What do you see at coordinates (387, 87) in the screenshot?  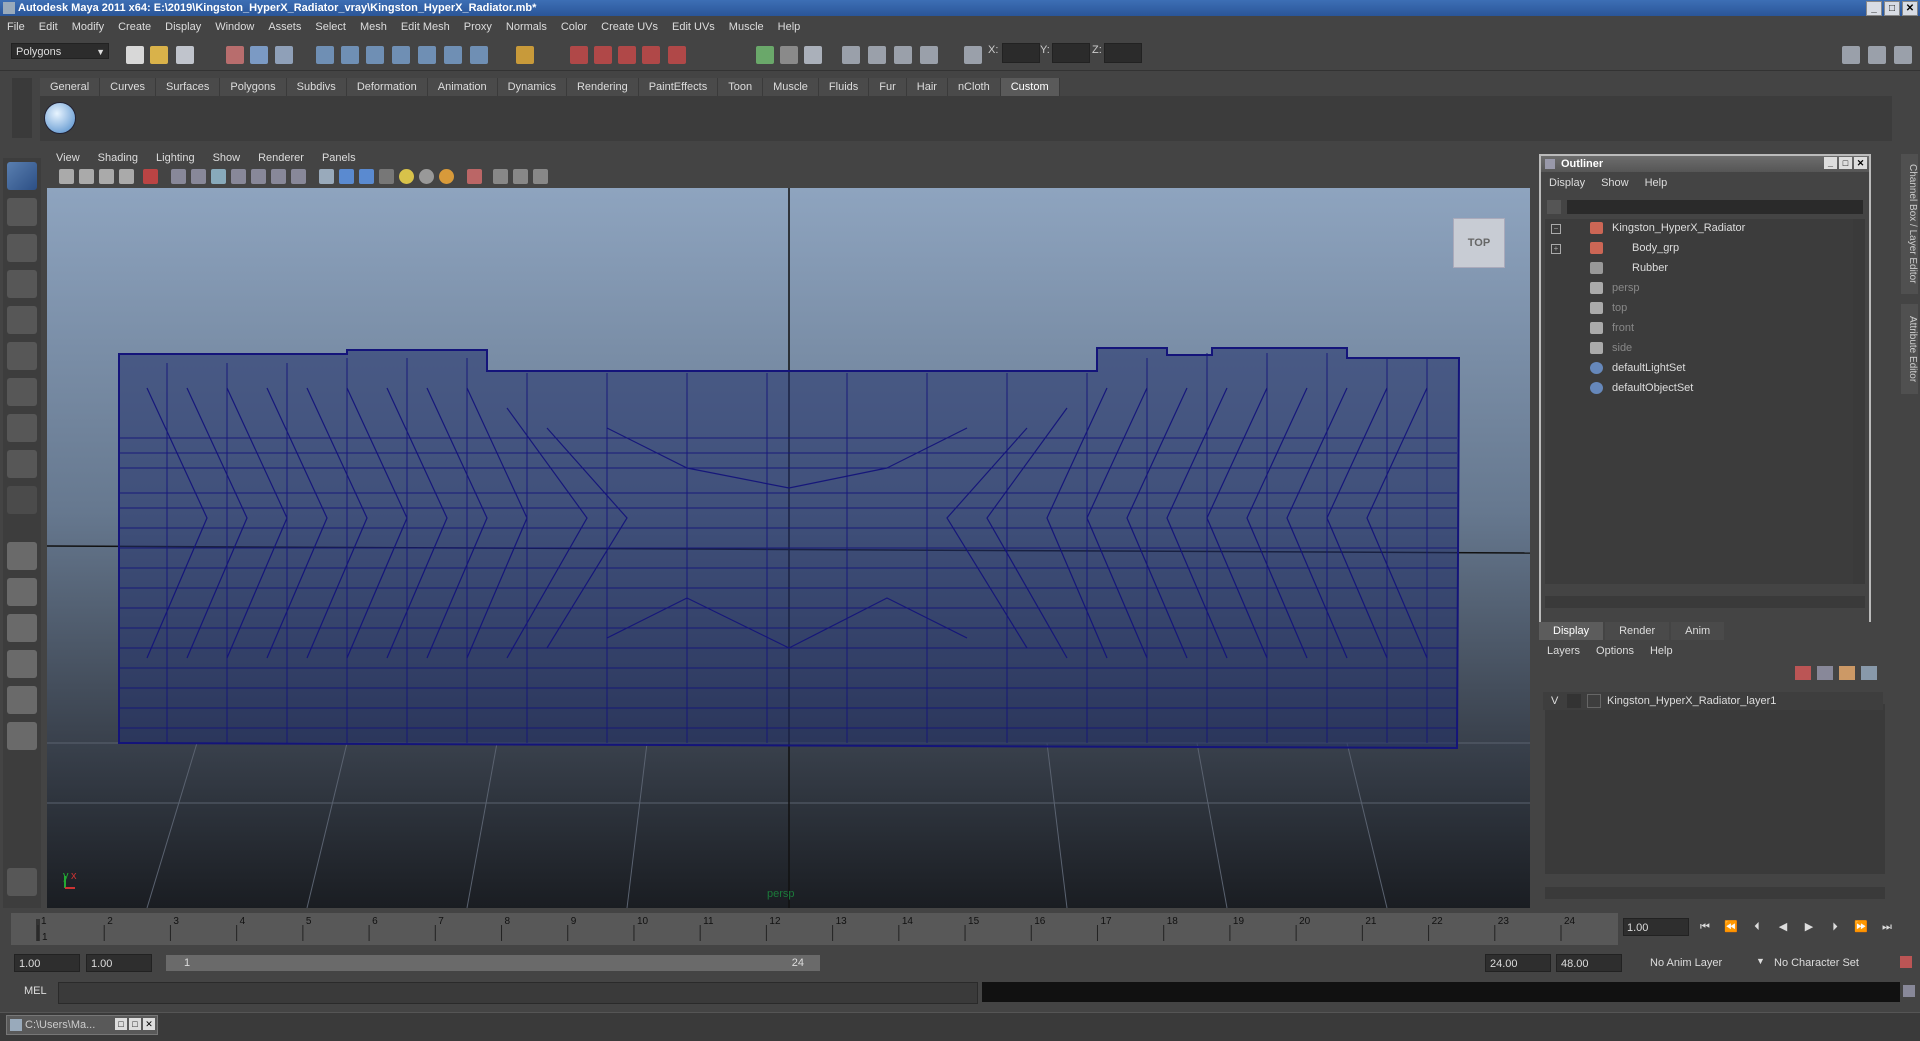 I see `shelf-tab-deformation: Deformation` at bounding box center [387, 87].